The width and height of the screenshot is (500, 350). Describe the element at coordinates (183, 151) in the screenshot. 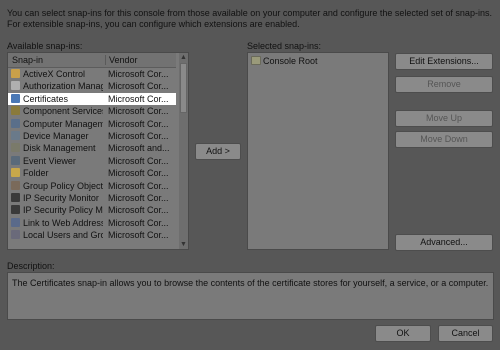

I see `list-scrollbar: ▲ ▼` at that location.